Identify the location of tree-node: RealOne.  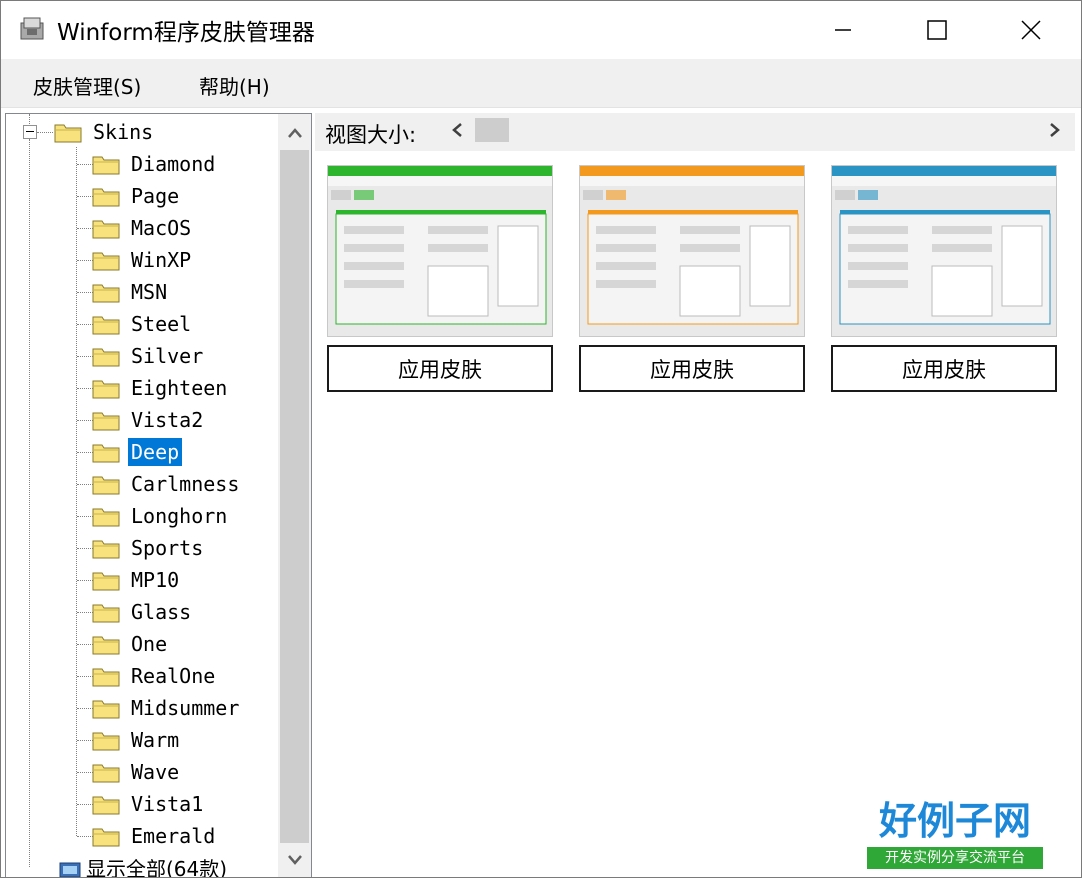
(155, 676).